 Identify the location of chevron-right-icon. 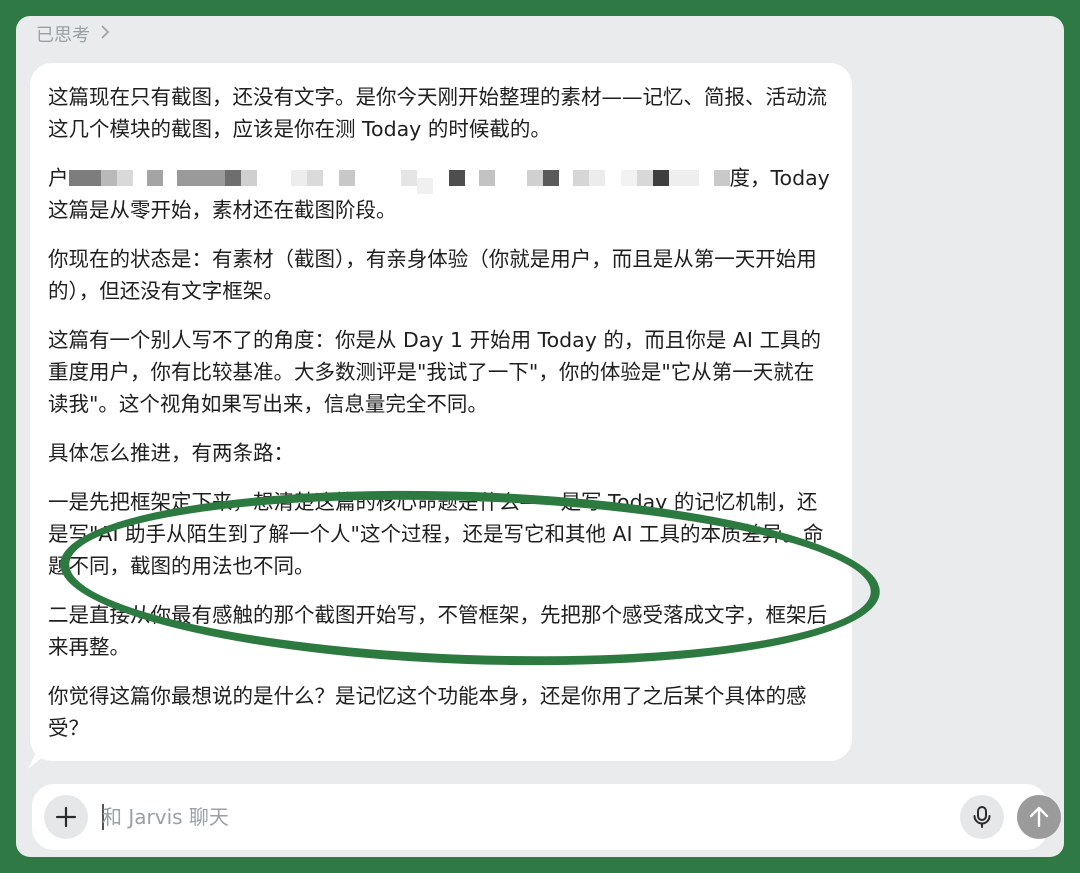
(105, 34).